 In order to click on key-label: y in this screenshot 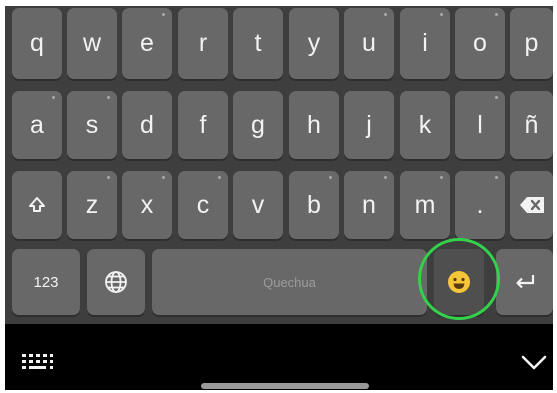, I will do `click(314, 43)`.